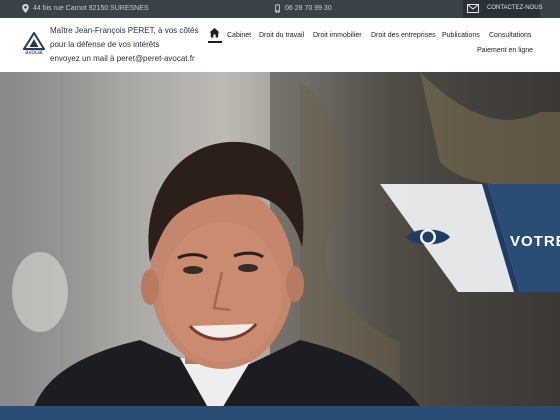 The height and width of the screenshot is (420, 560). I want to click on nav-item-droit-du-travail: Droit du travail, so click(281, 35).